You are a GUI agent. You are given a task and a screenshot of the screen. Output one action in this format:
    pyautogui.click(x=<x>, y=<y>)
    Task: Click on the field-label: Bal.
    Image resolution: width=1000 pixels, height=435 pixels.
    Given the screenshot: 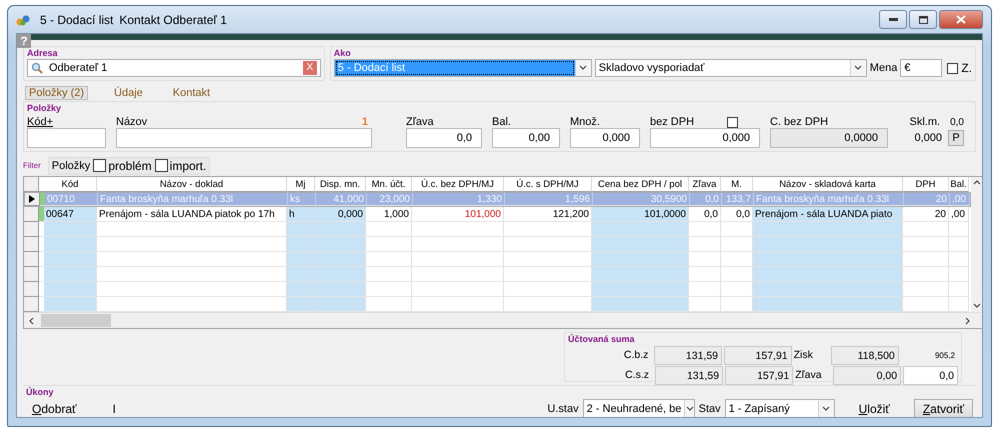 What is the action you would take?
    pyautogui.click(x=502, y=122)
    